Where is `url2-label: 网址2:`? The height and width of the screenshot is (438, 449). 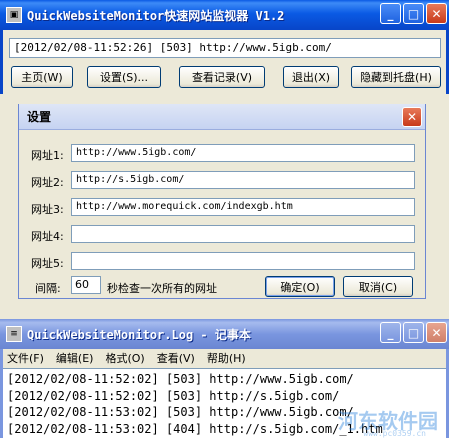
url2-label: 网址2: is located at coordinates (47, 182).